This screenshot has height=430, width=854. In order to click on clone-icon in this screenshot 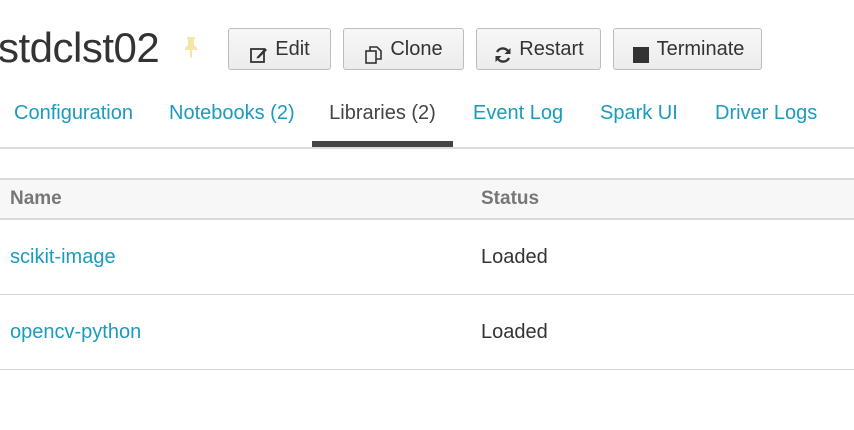, I will do `click(374, 51)`.